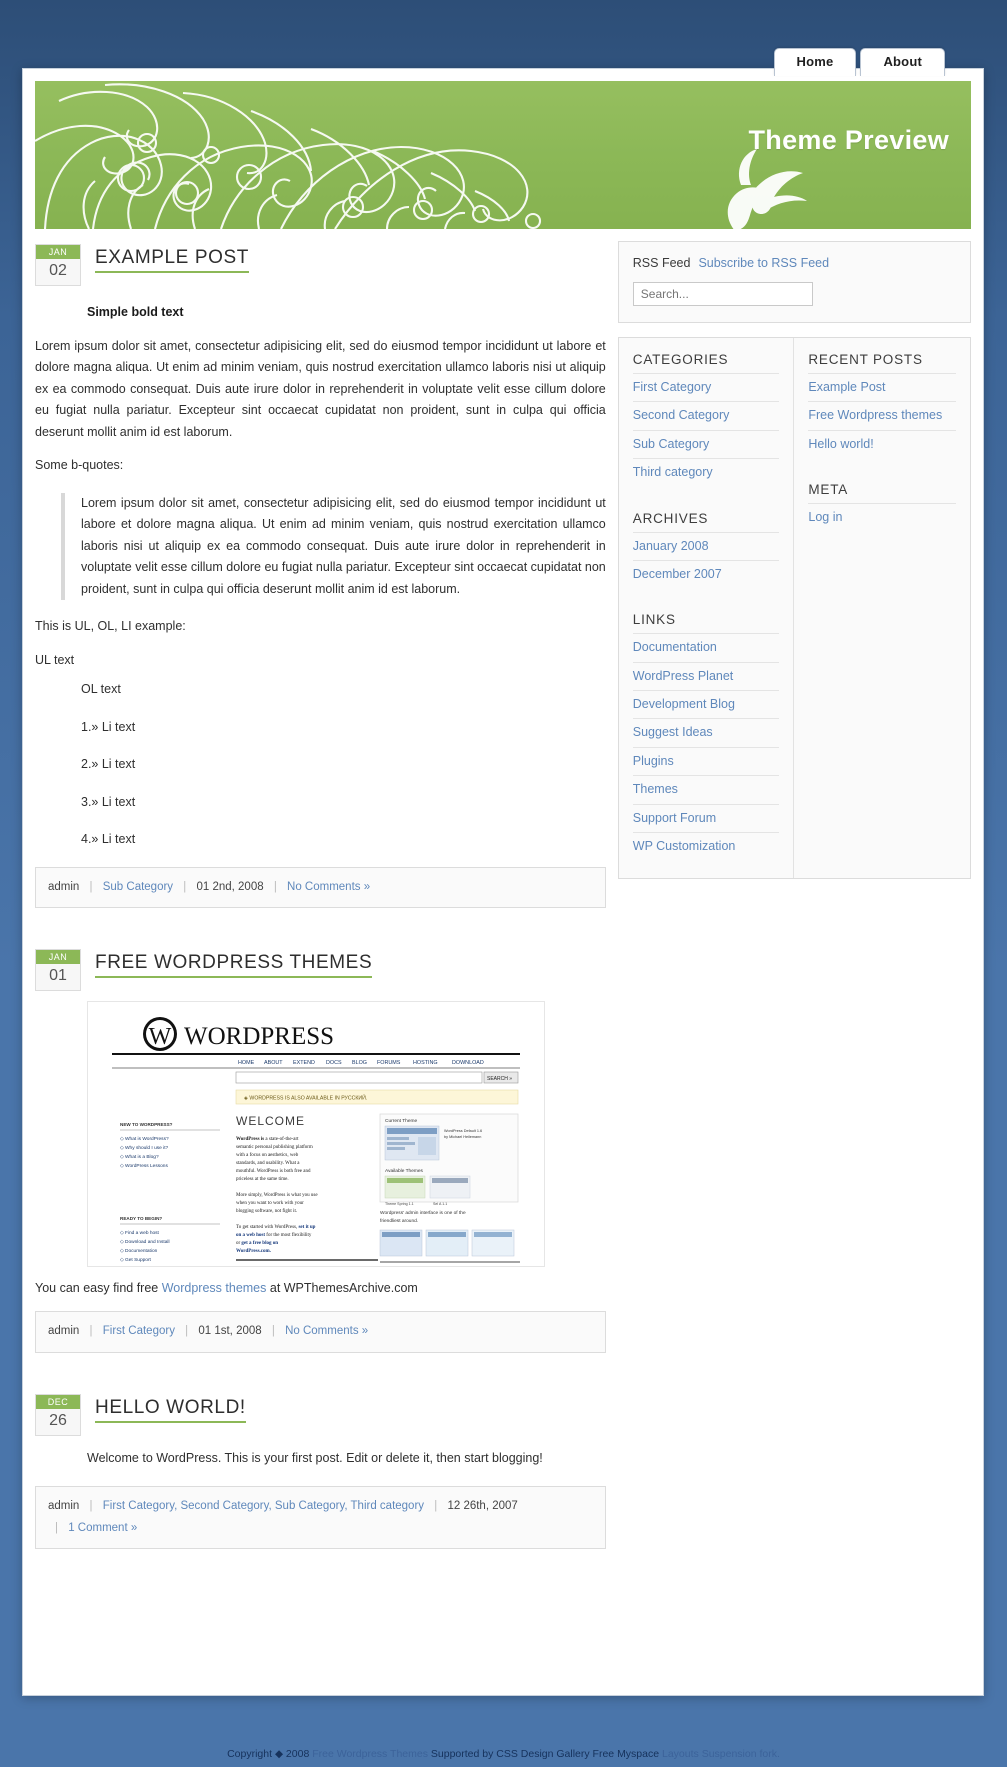 The image size is (1007, 1767). I want to click on external-link: Plugins, so click(706, 761).